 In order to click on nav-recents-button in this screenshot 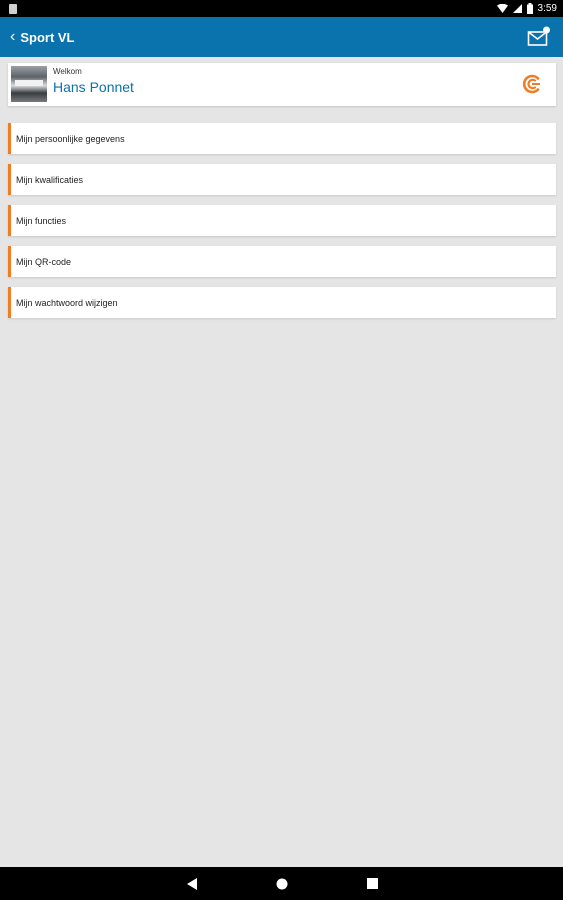, I will do `click(372, 883)`.